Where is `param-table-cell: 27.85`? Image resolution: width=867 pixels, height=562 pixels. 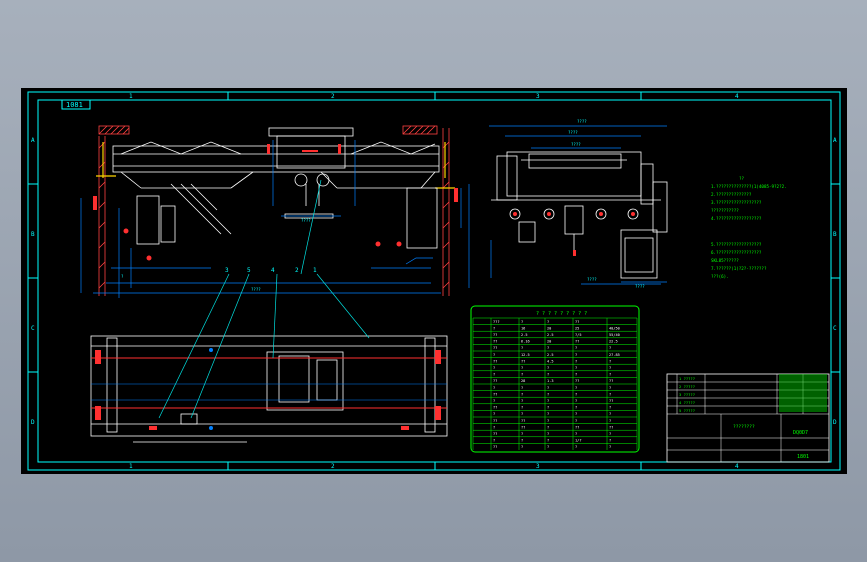
param-table-cell: 27.85 is located at coordinates (614, 355).